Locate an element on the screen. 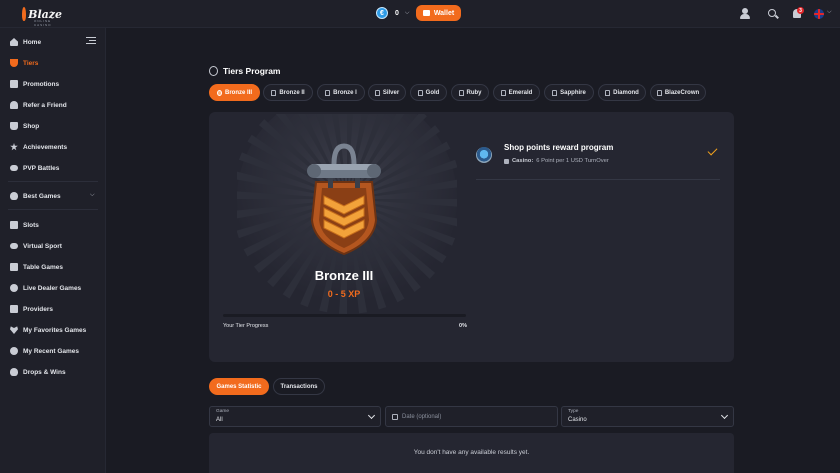 The image size is (840, 473). sidebar-item-achievements: Achievements is located at coordinates (55, 147).